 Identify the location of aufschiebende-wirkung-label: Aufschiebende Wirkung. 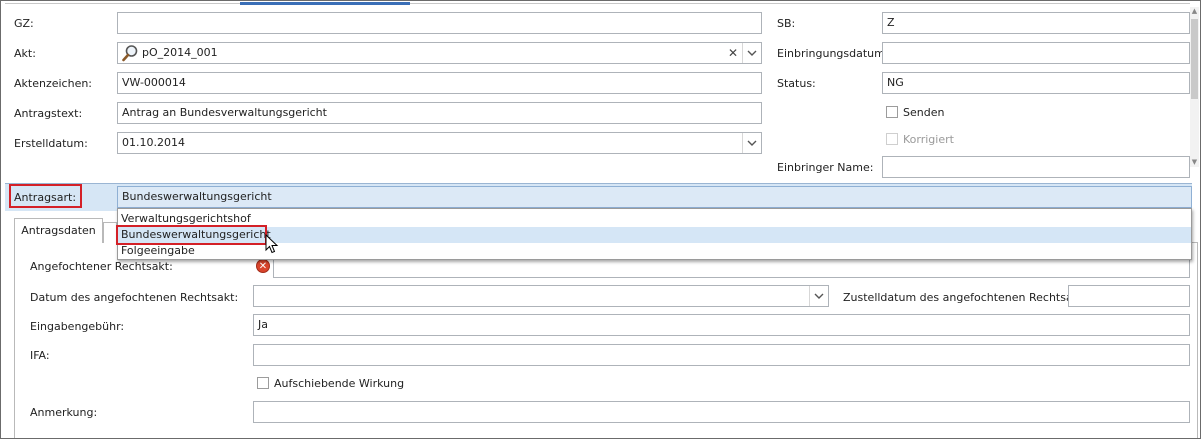
(339, 383).